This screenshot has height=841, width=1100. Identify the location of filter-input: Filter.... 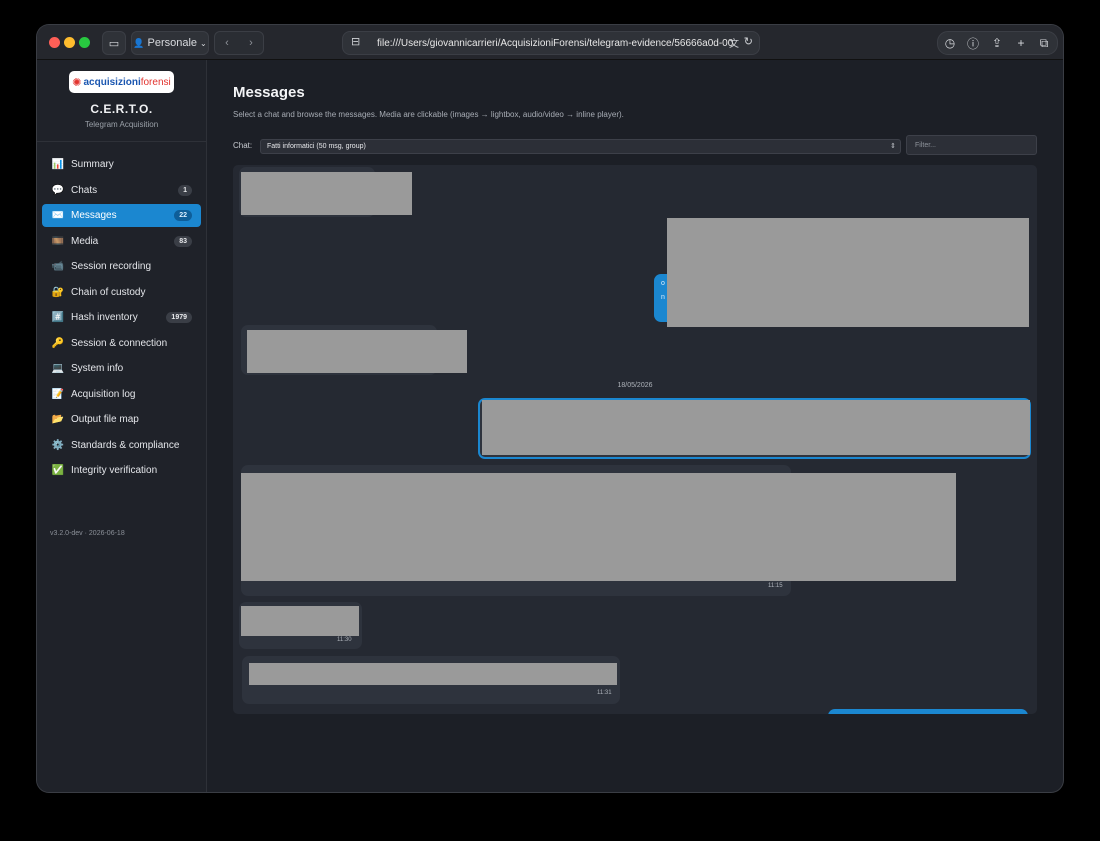
(971, 145).